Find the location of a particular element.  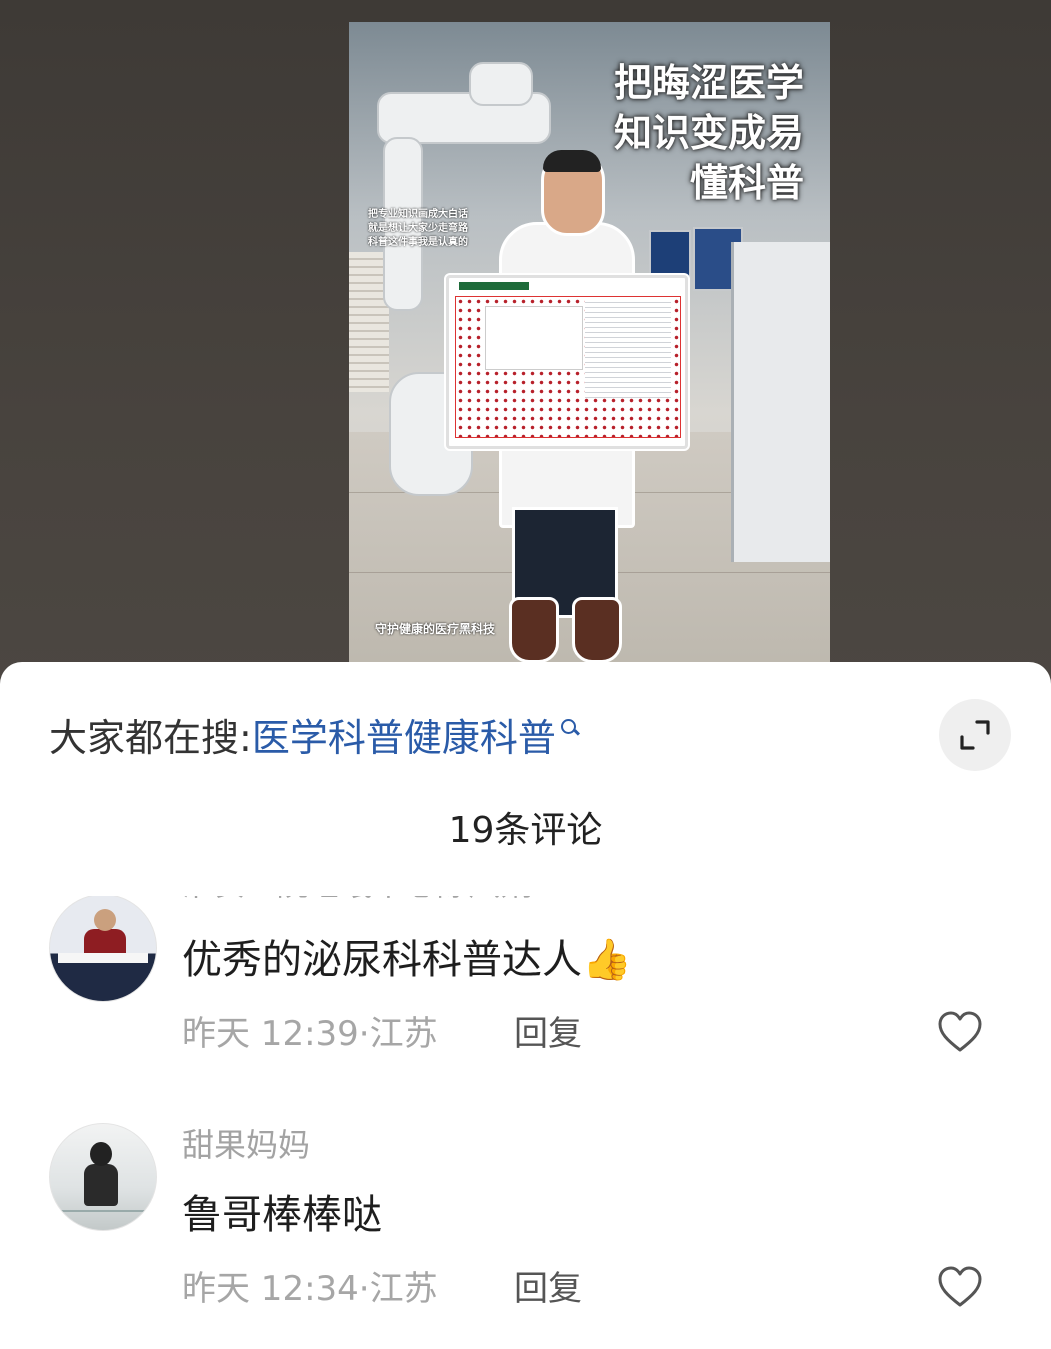

surgical-console is located at coordinates (780, 402).